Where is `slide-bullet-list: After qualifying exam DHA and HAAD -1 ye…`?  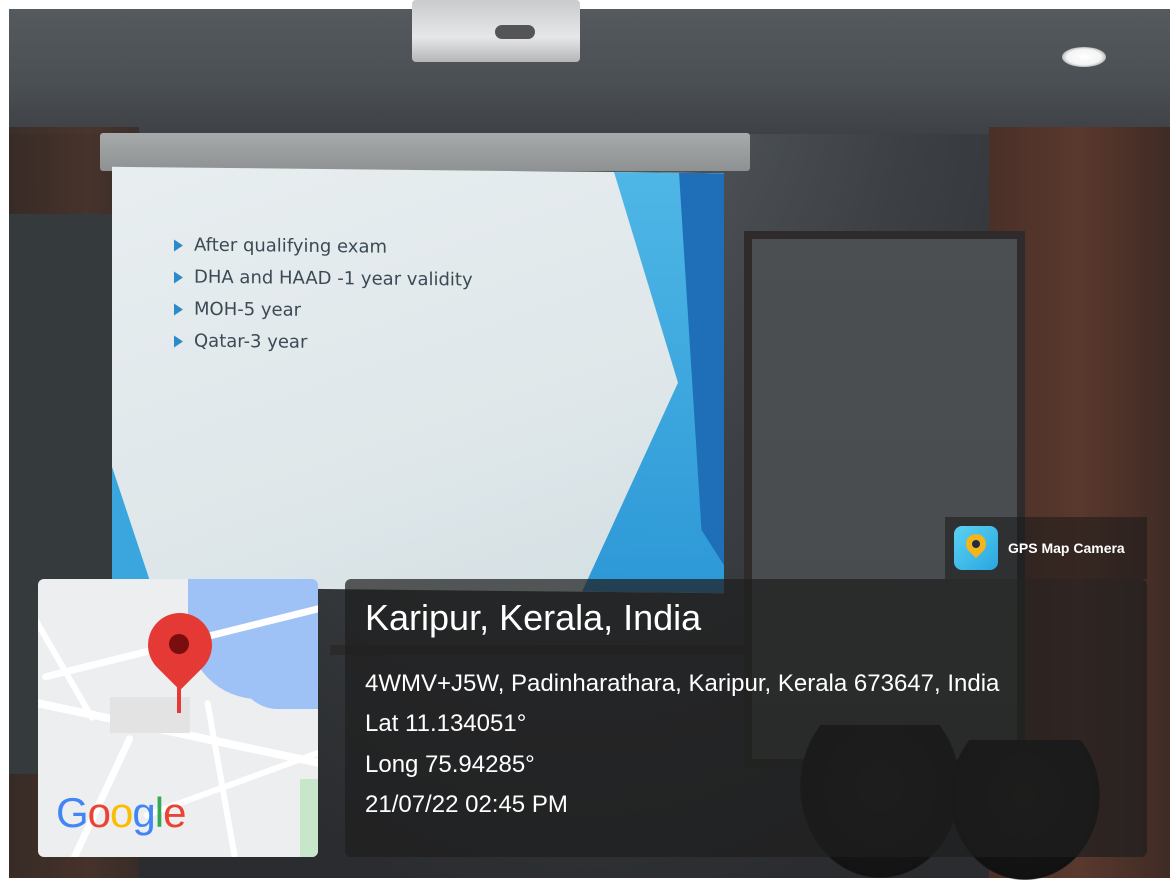 slide-bullet-list: After qualifying exam DHA and HAAD -1 ye… is located at coordinates (323, 294).